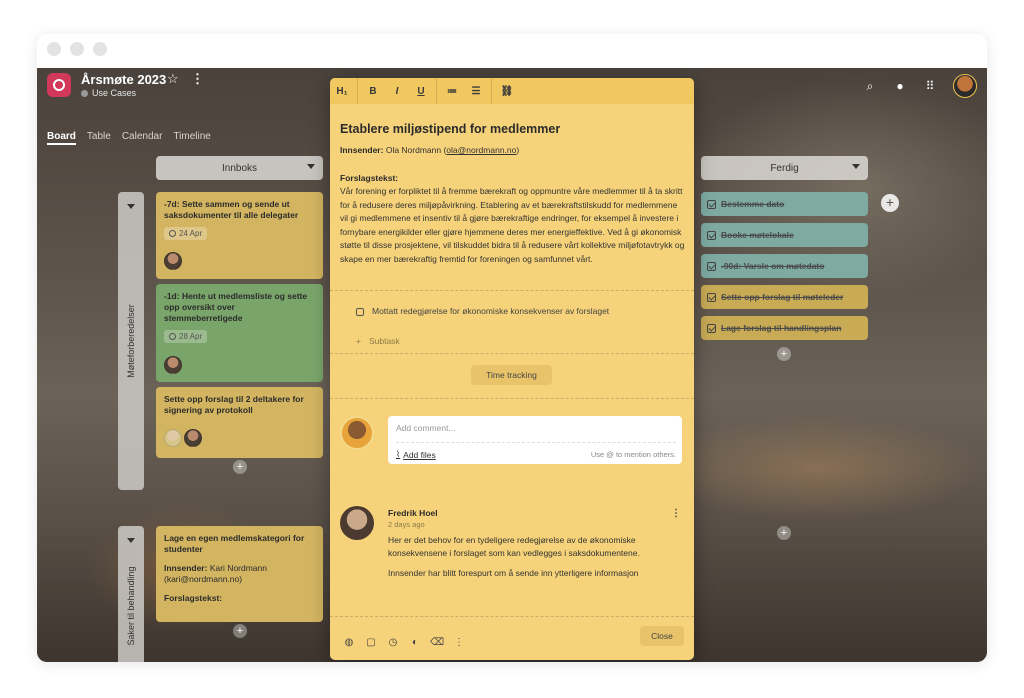 This screenshot has height=698, width=1024. What do you see at coordinates (930, 86) in the screenshot?
I see `grid-icon: ⠿` at bounding box center [930, 86].